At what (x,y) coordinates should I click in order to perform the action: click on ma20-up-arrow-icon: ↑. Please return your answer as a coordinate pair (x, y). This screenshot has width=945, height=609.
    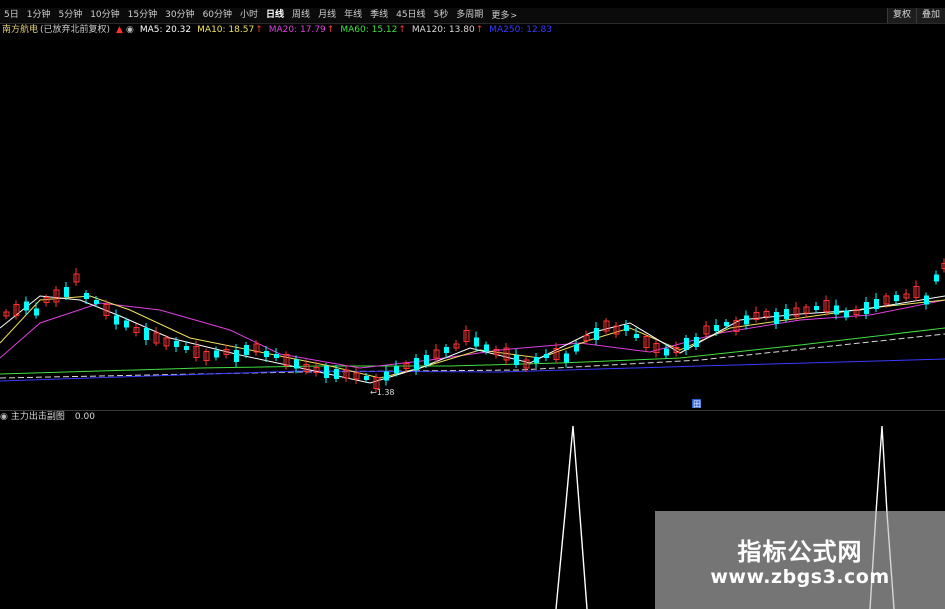
    Looking at the image, I should click on (330, 30).